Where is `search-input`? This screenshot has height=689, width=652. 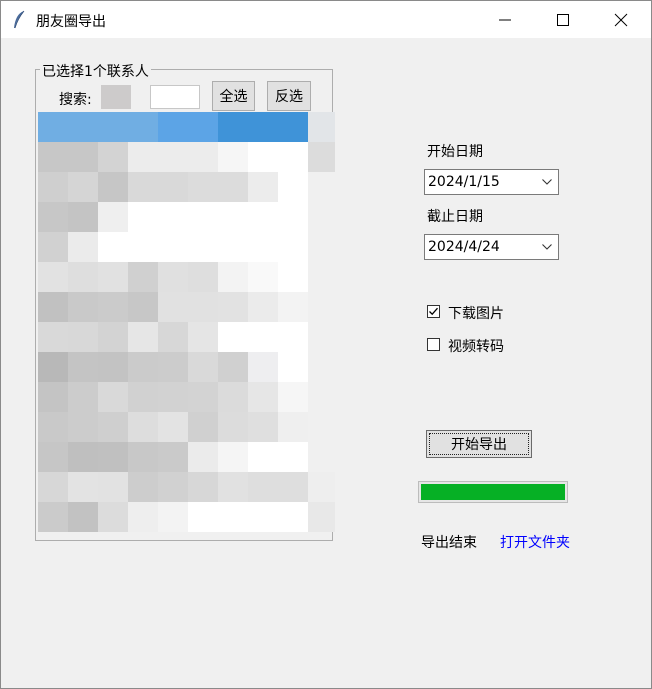
search-input is located at coordinates (175, 97).